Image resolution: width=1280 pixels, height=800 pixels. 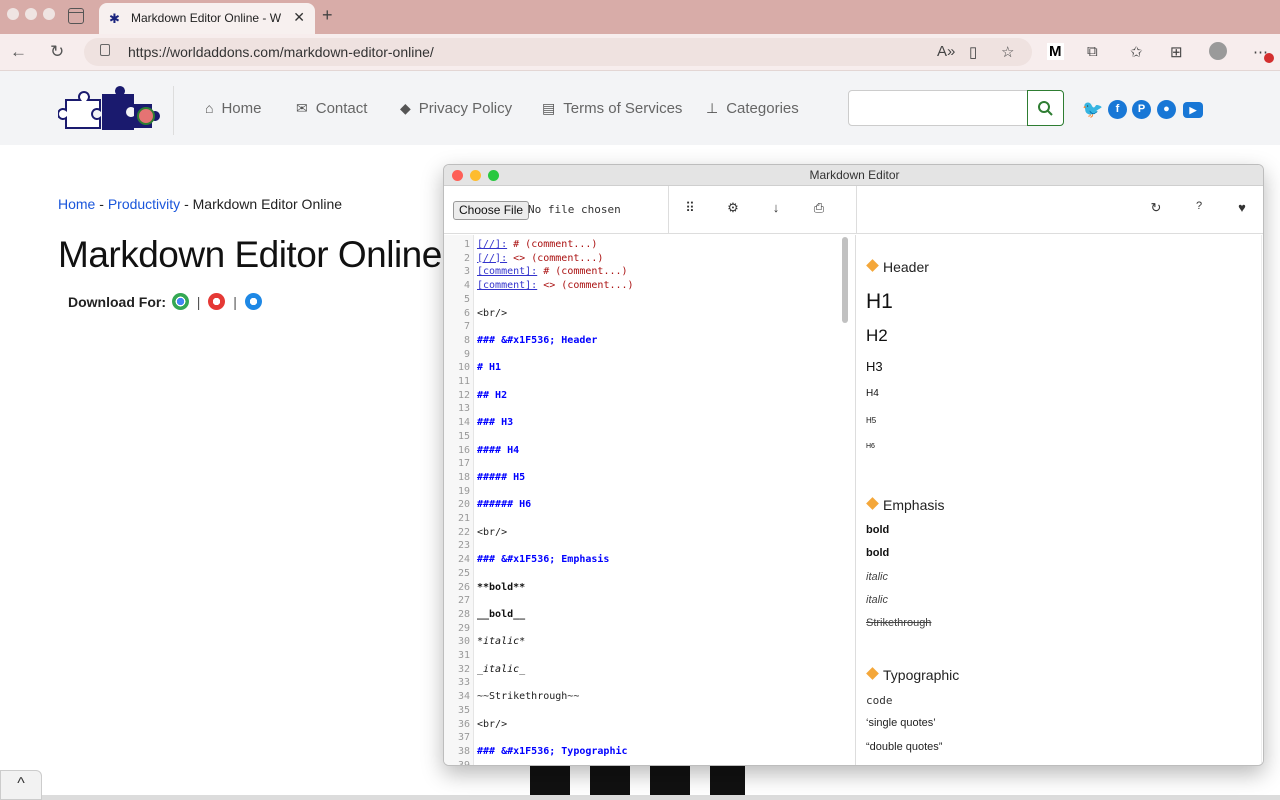 What do you see at coordinates (13, 14) in the screenshot?
I see `close-window-button` at bounding box center [13, 14].